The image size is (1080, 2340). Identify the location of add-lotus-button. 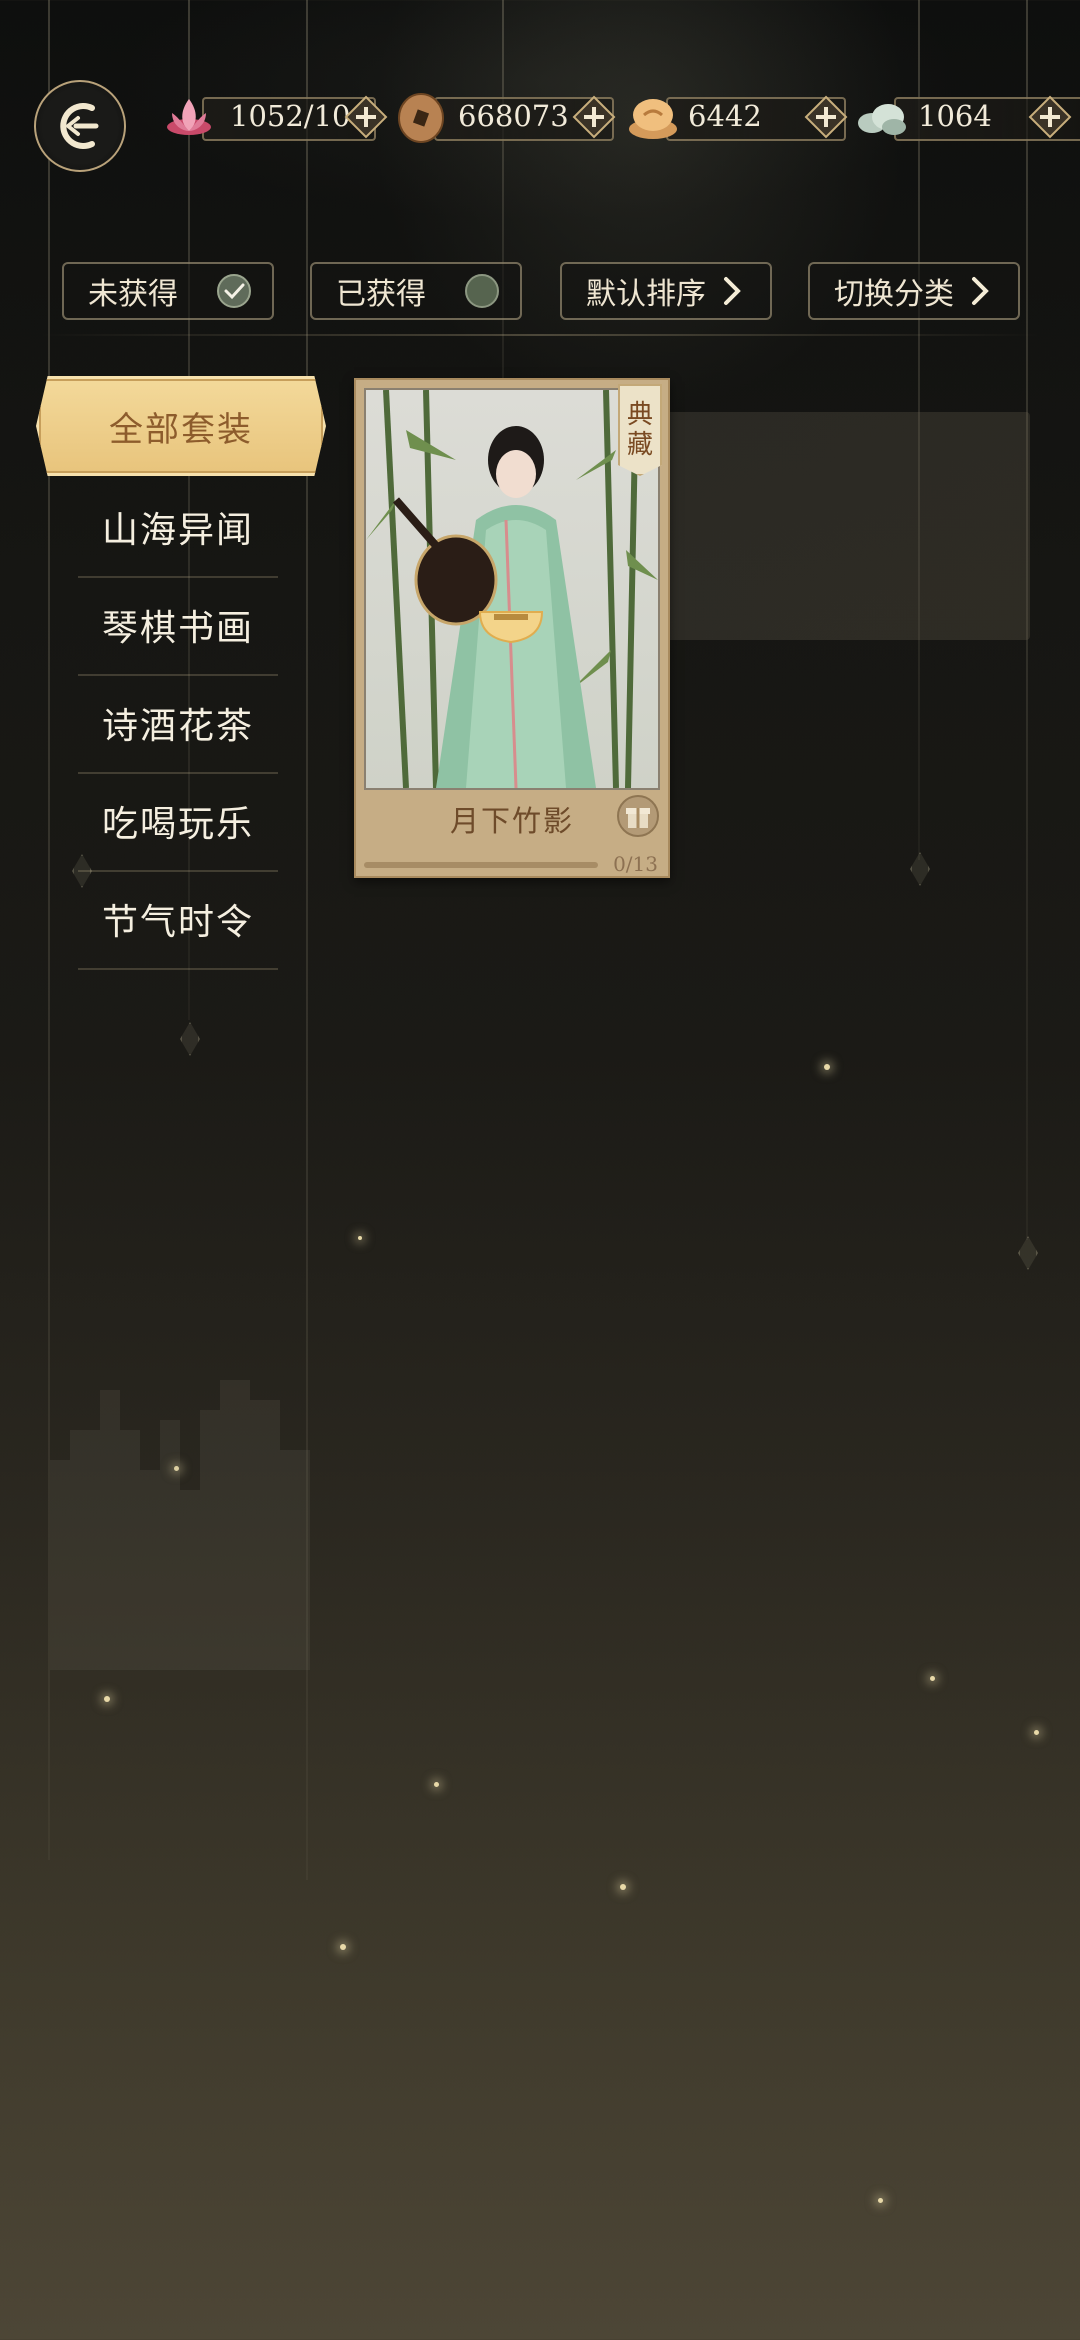
(366, 117).